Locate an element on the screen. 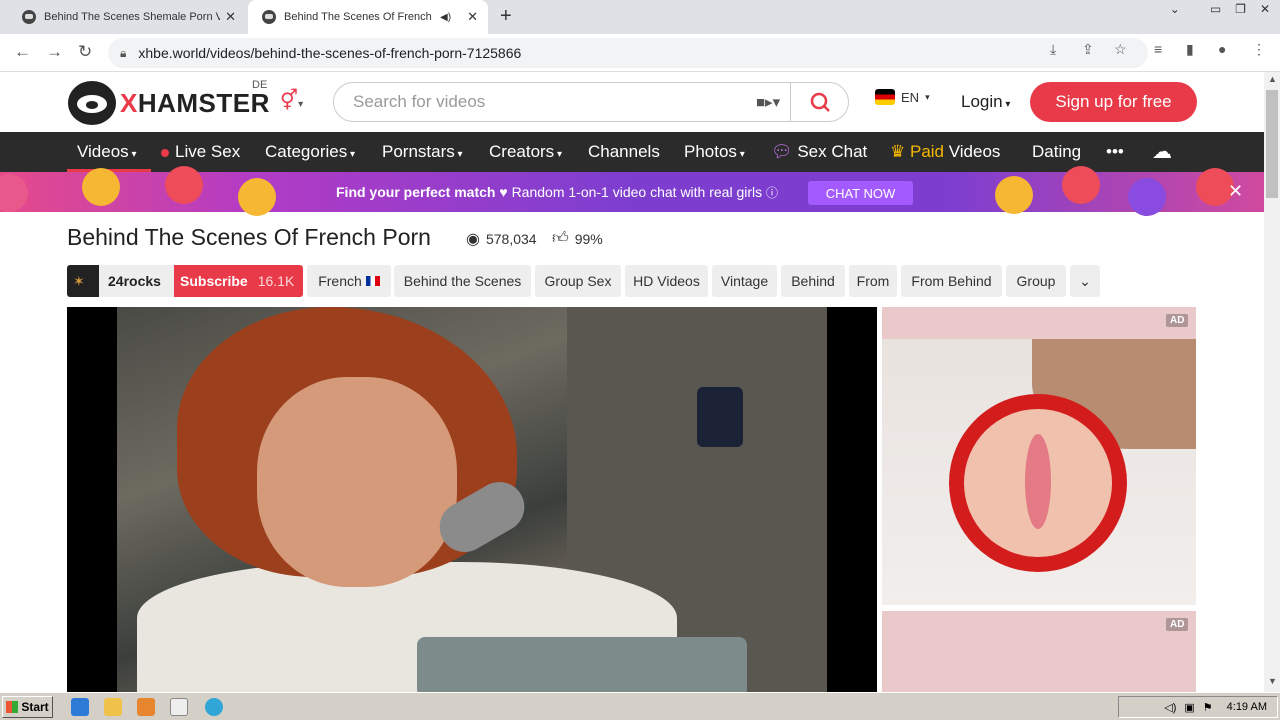  tag-group-sex: Group Sex is located at coordinates (578, 281).